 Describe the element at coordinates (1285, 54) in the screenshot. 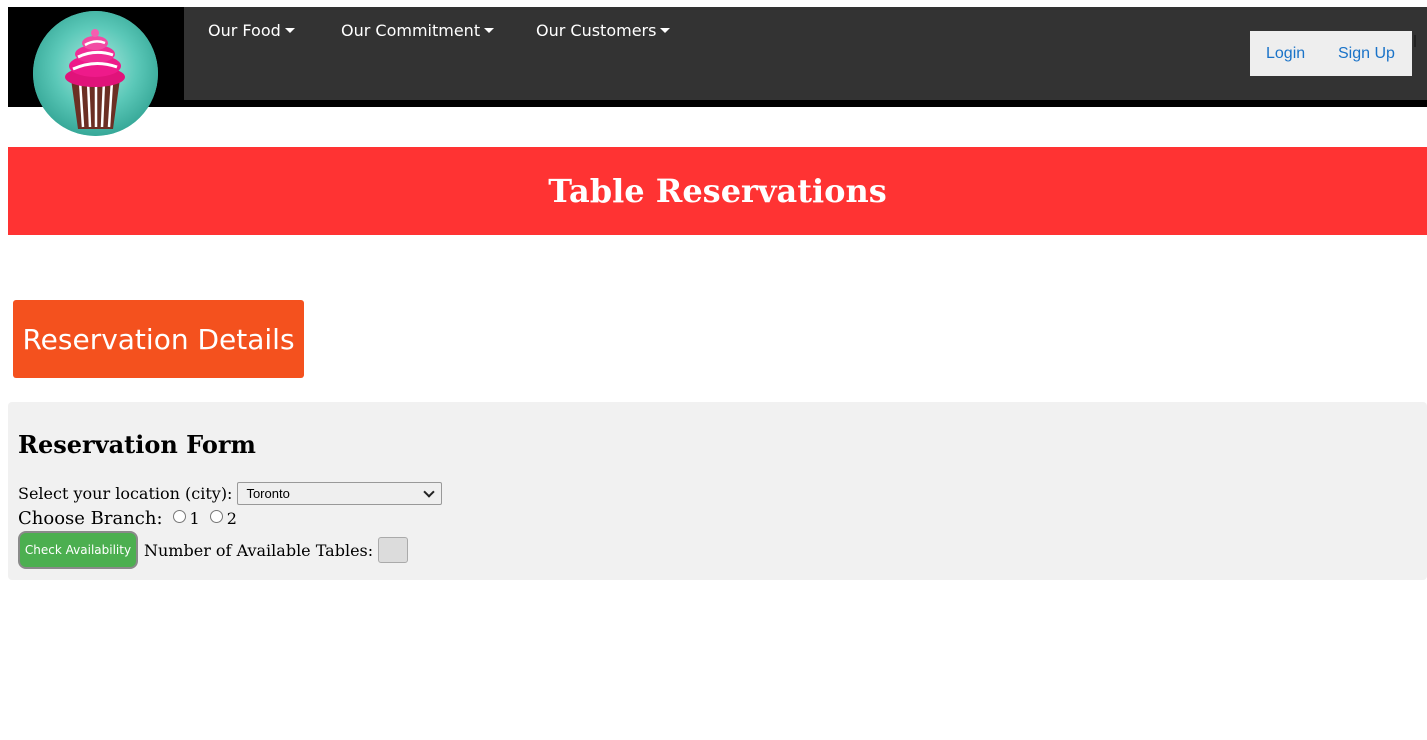

I see `login-link: Login` at that location.